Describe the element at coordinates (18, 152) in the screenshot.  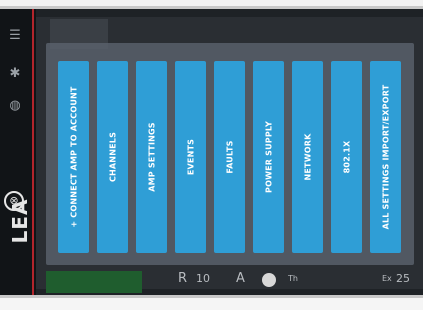
I see `app-sidebar: ☰ ✱ ◍ ⊗ LEA` at that location.